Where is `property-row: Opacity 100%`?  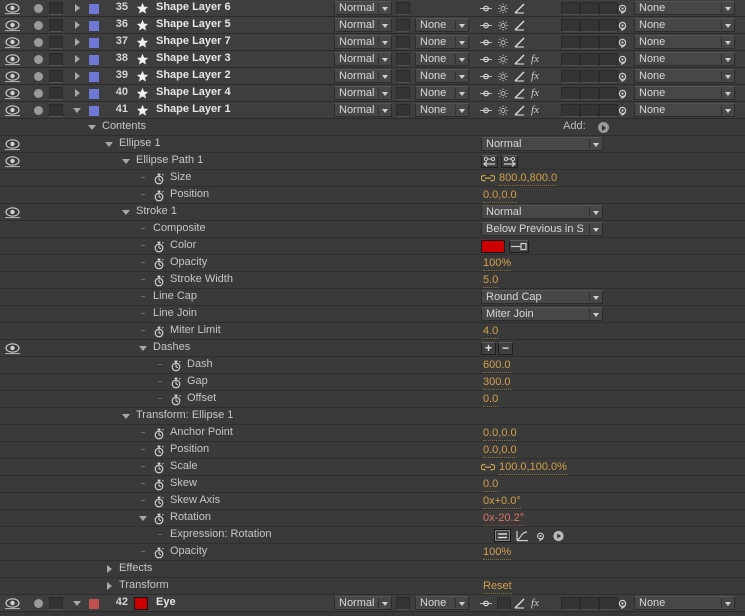
property-row: Opacity 100% is located at coordinates (372, 263).